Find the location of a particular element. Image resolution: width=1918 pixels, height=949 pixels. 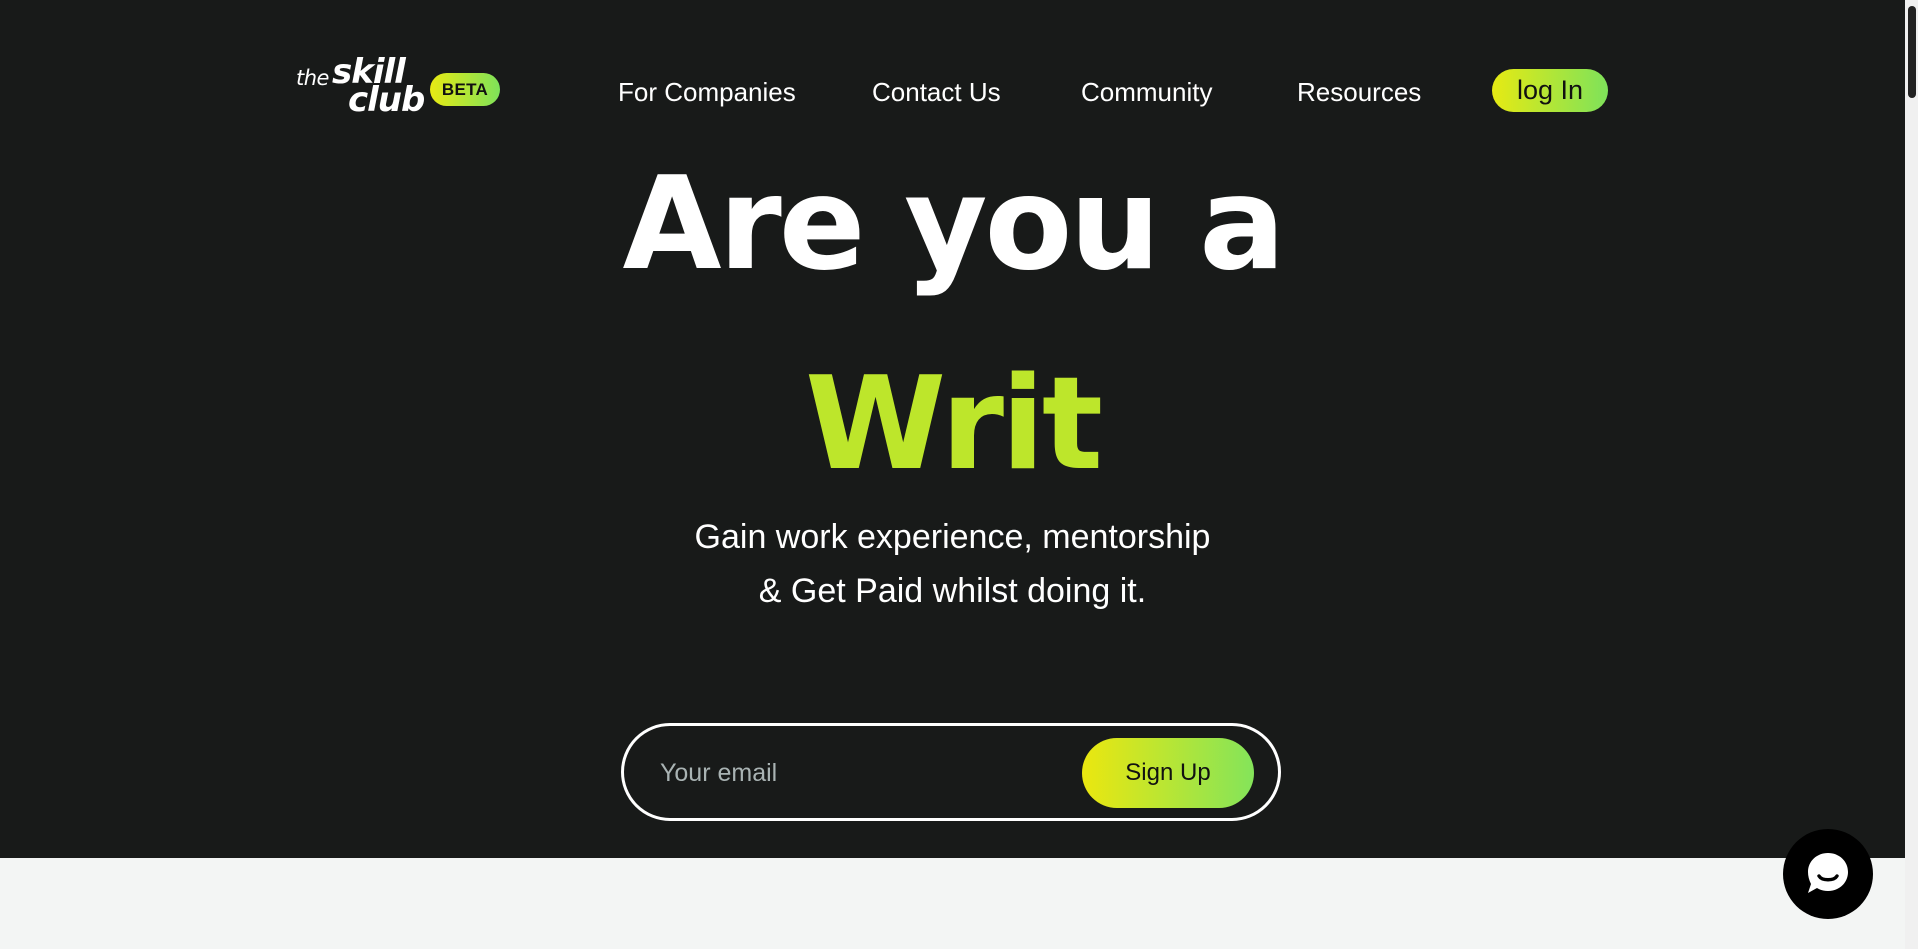

nav-link-resources: Resources is located at coordinates (1359, 92).